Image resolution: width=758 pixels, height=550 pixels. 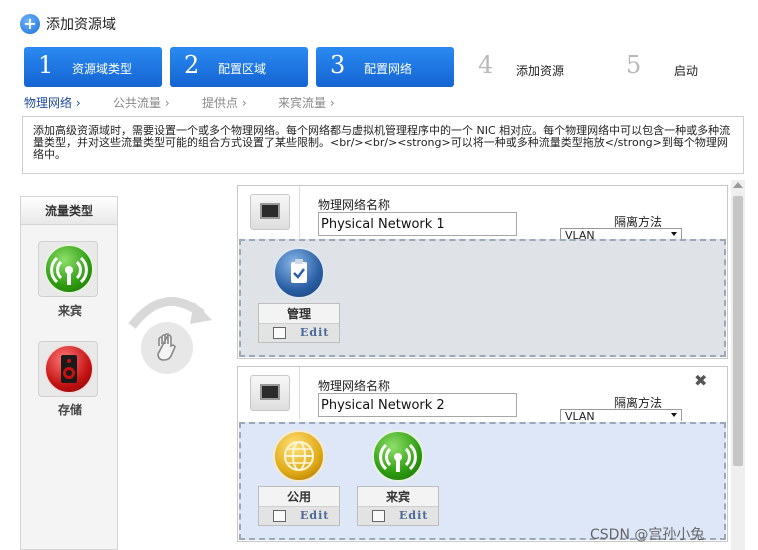 I want to click on subtab-label: 来宾流量, so click(x=302, y=103).